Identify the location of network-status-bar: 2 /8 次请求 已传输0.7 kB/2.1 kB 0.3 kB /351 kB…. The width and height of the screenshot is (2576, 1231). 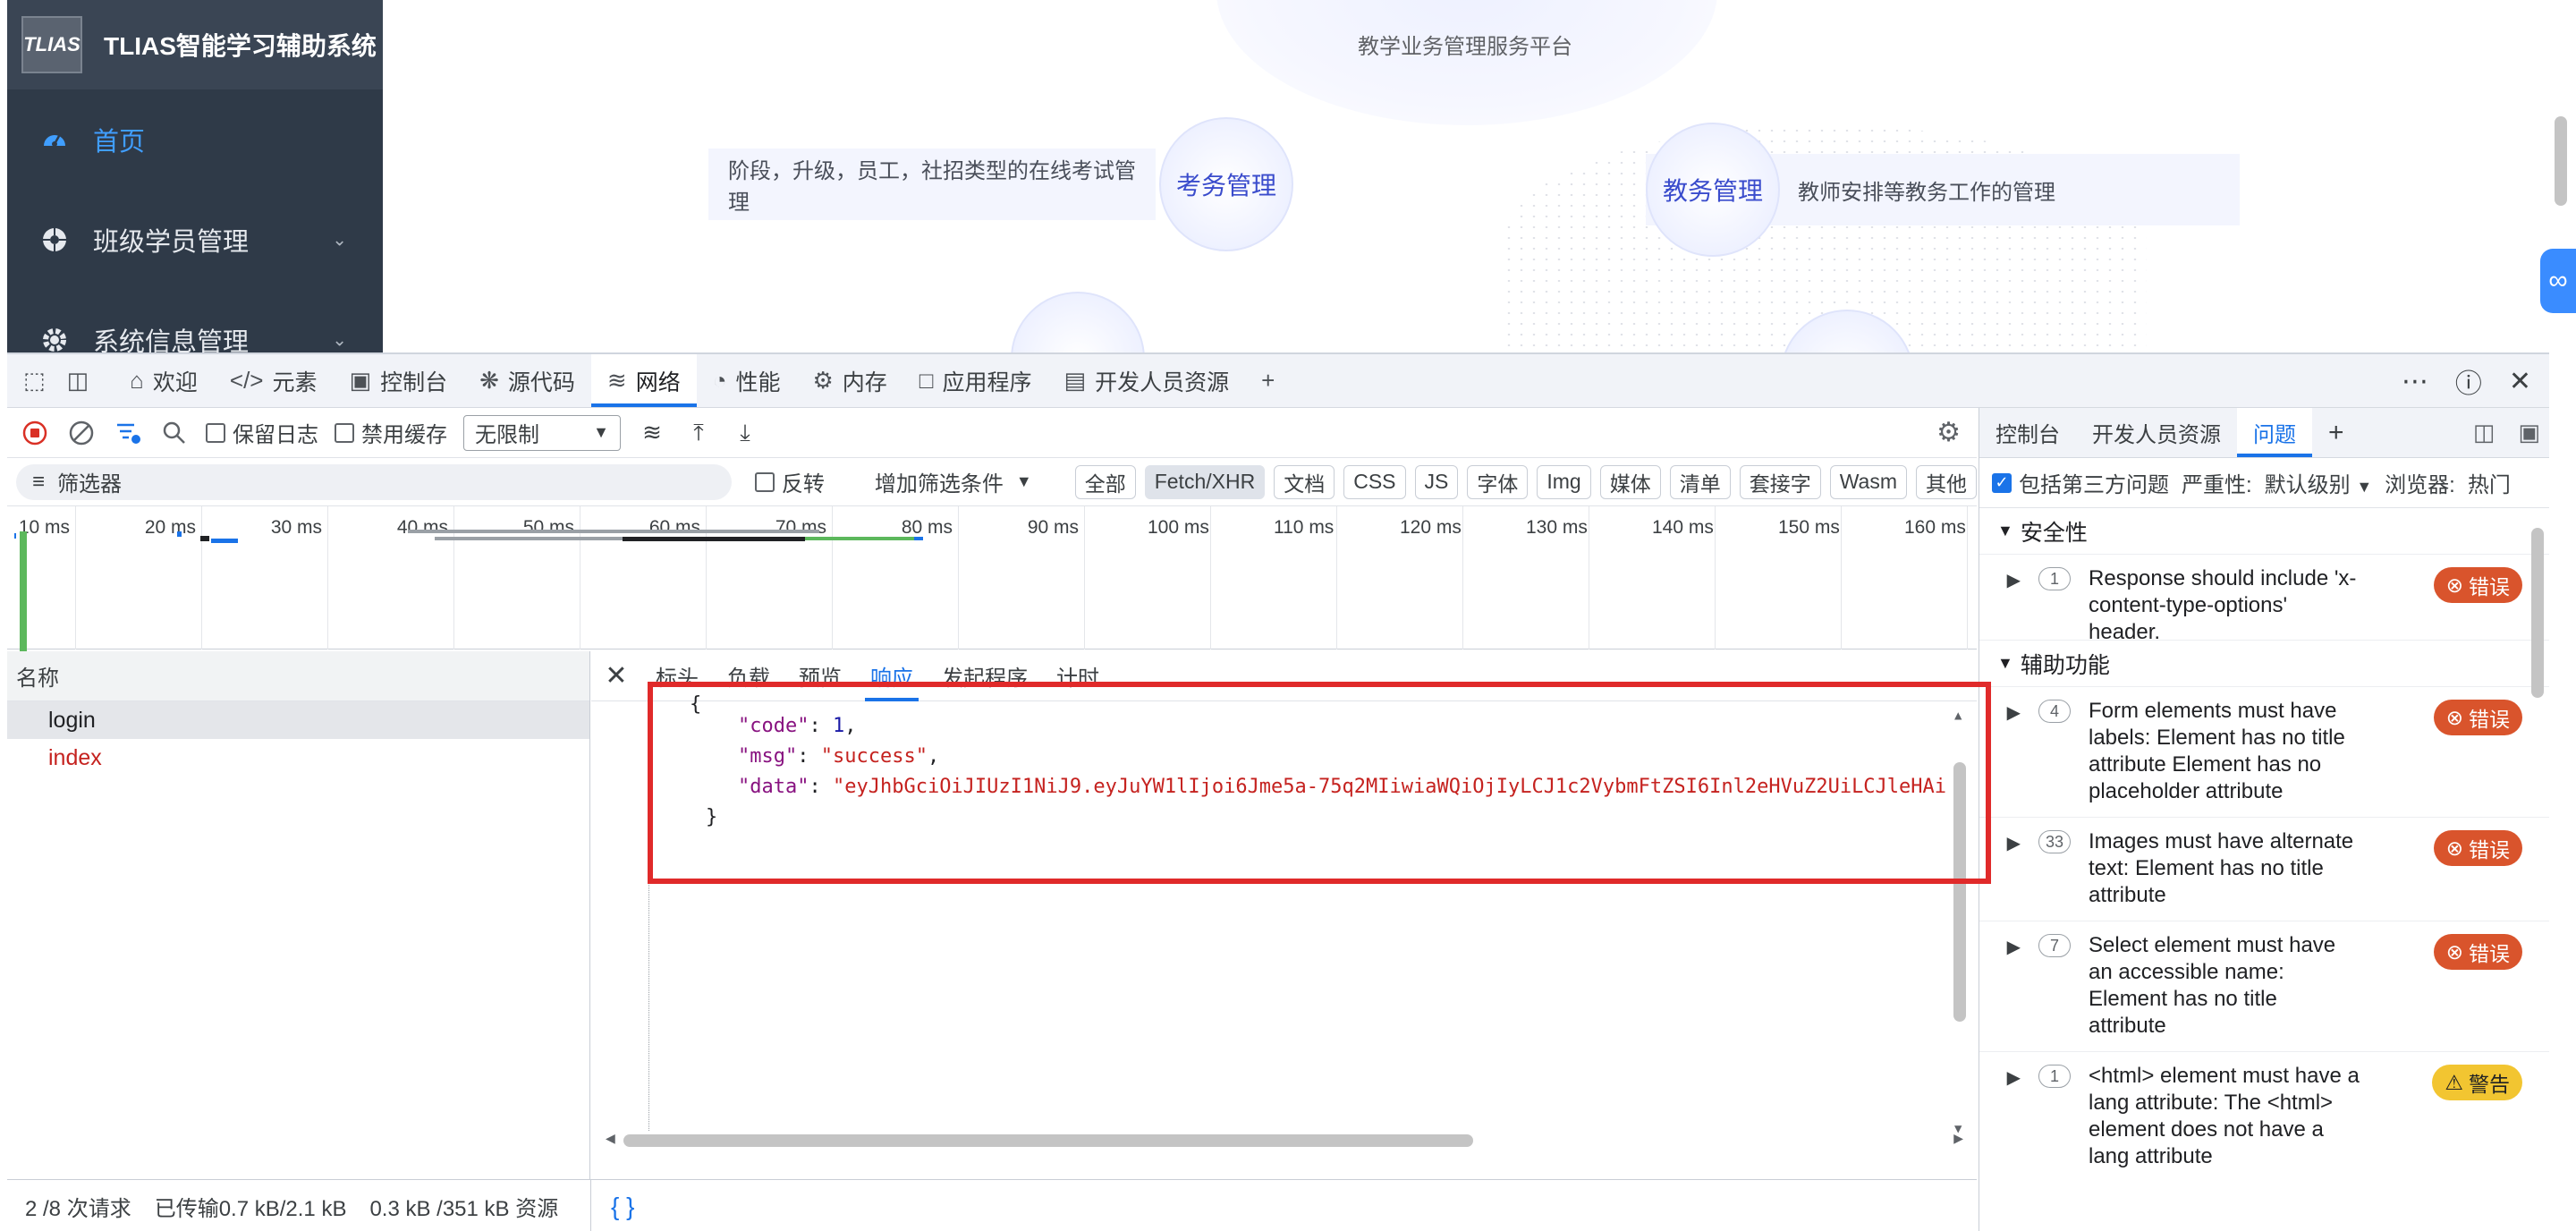
(992, 1205).